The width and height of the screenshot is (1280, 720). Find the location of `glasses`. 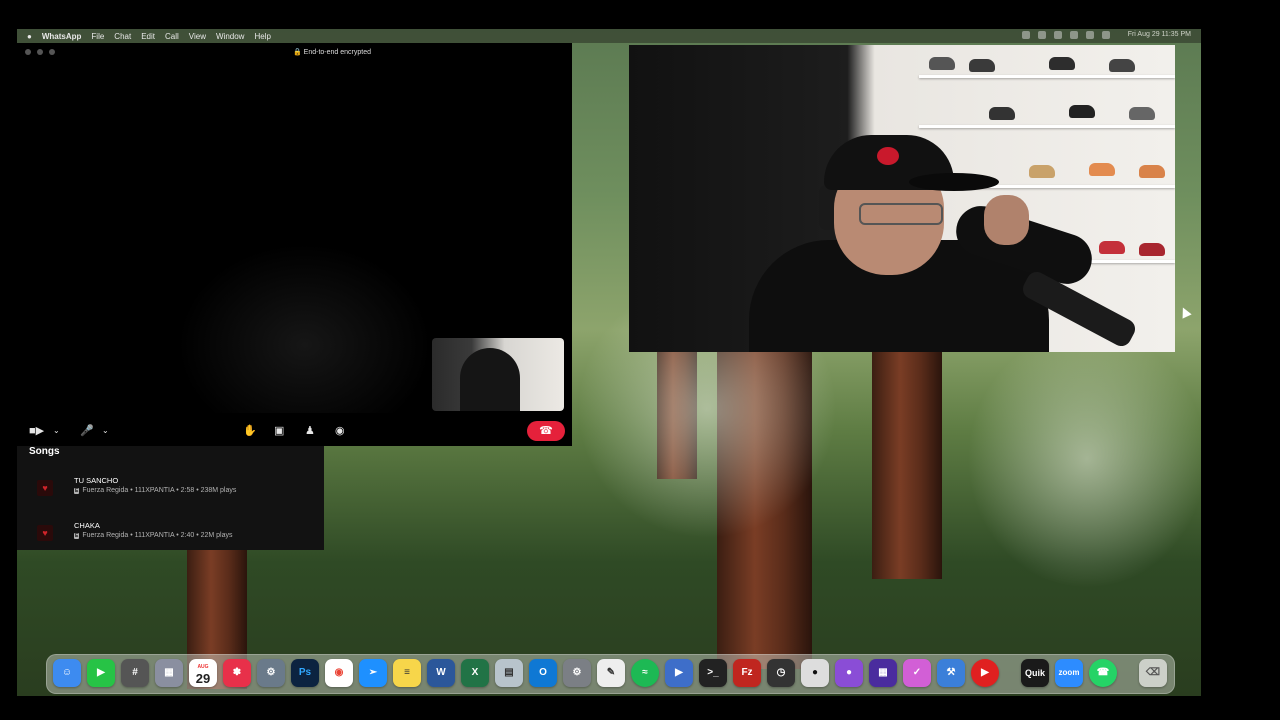

glasses is located at coordinates (901, 214).